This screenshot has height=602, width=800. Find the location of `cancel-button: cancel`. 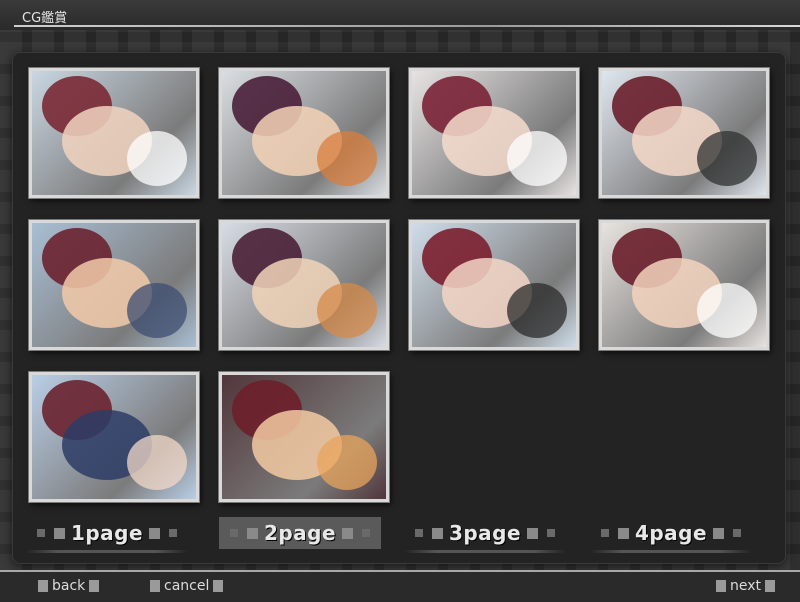

cancel-button: cancel is located at coordinates (186, 586).